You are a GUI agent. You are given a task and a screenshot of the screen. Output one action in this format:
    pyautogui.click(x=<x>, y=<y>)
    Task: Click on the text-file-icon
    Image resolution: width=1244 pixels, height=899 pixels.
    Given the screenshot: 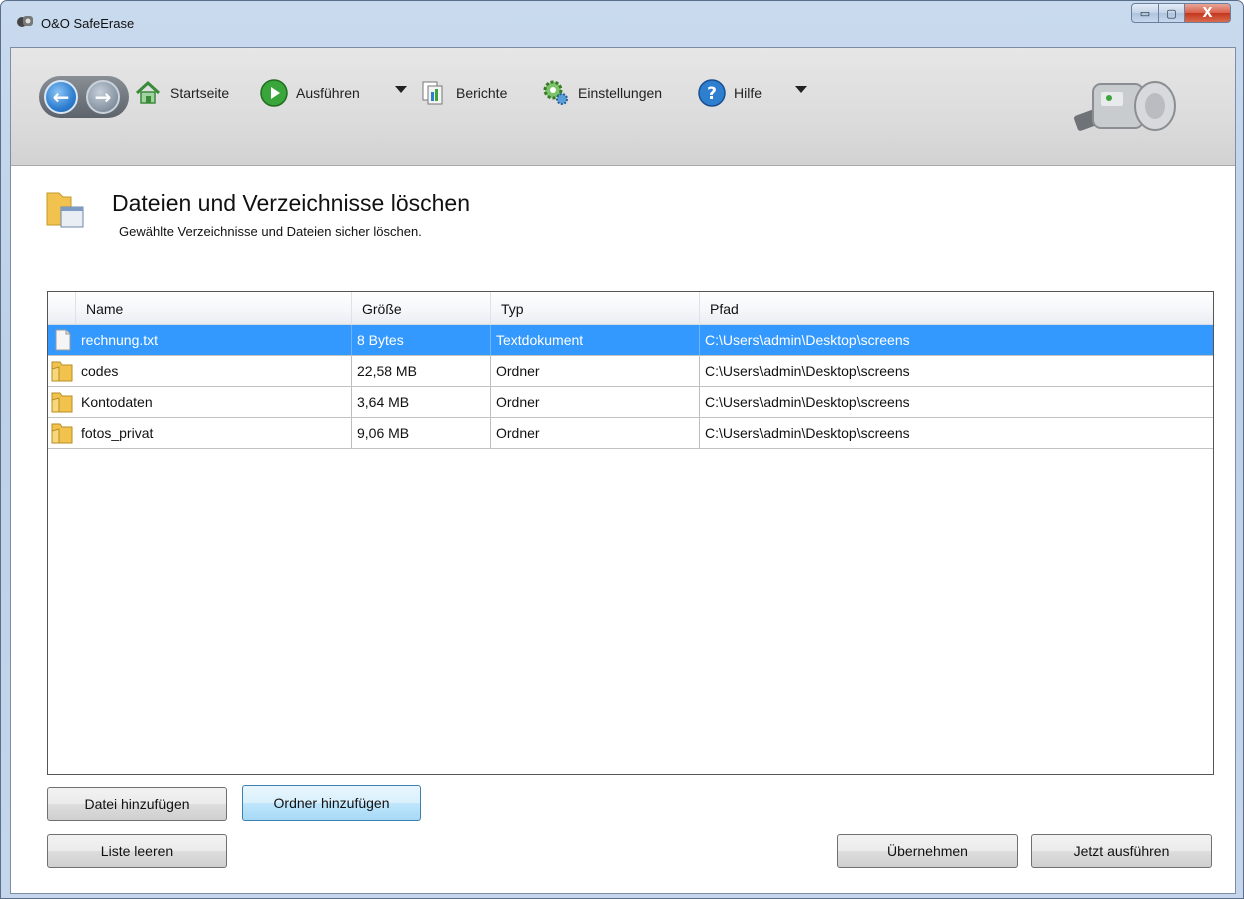 What is the action you would take?
    pyautogui.click(x=63, y=340)
    